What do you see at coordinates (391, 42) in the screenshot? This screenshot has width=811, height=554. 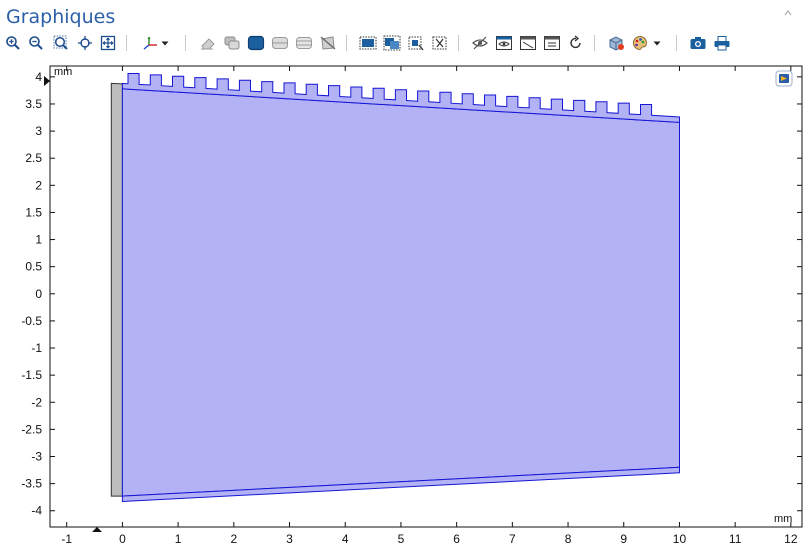 I see `select-all-icon` at bounding box center [391, 42].